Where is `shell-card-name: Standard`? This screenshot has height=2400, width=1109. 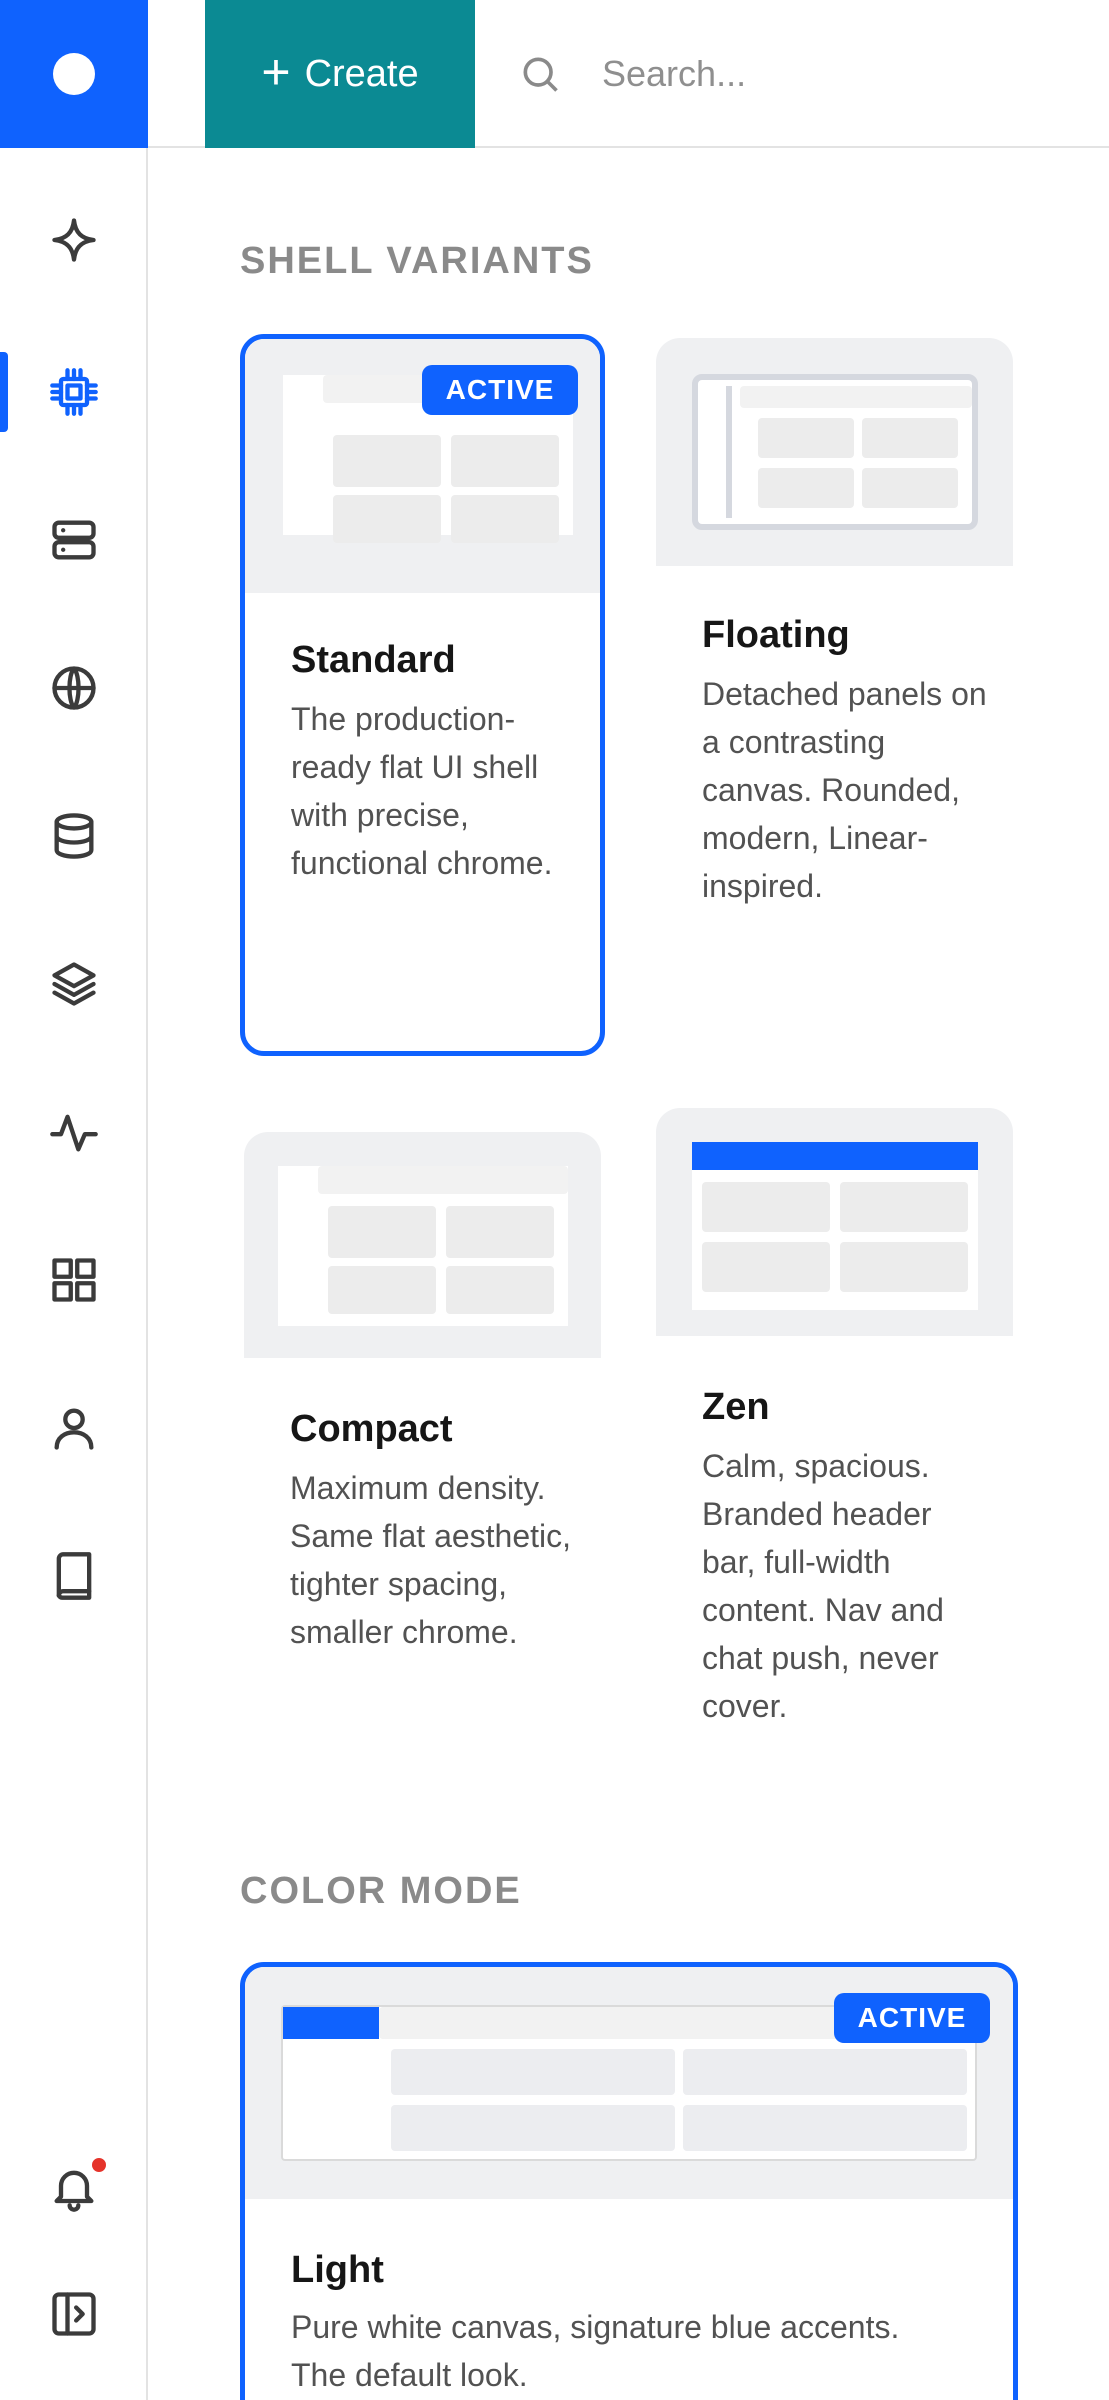
shell-card-name: Standard is located at coordinates (373, 660).